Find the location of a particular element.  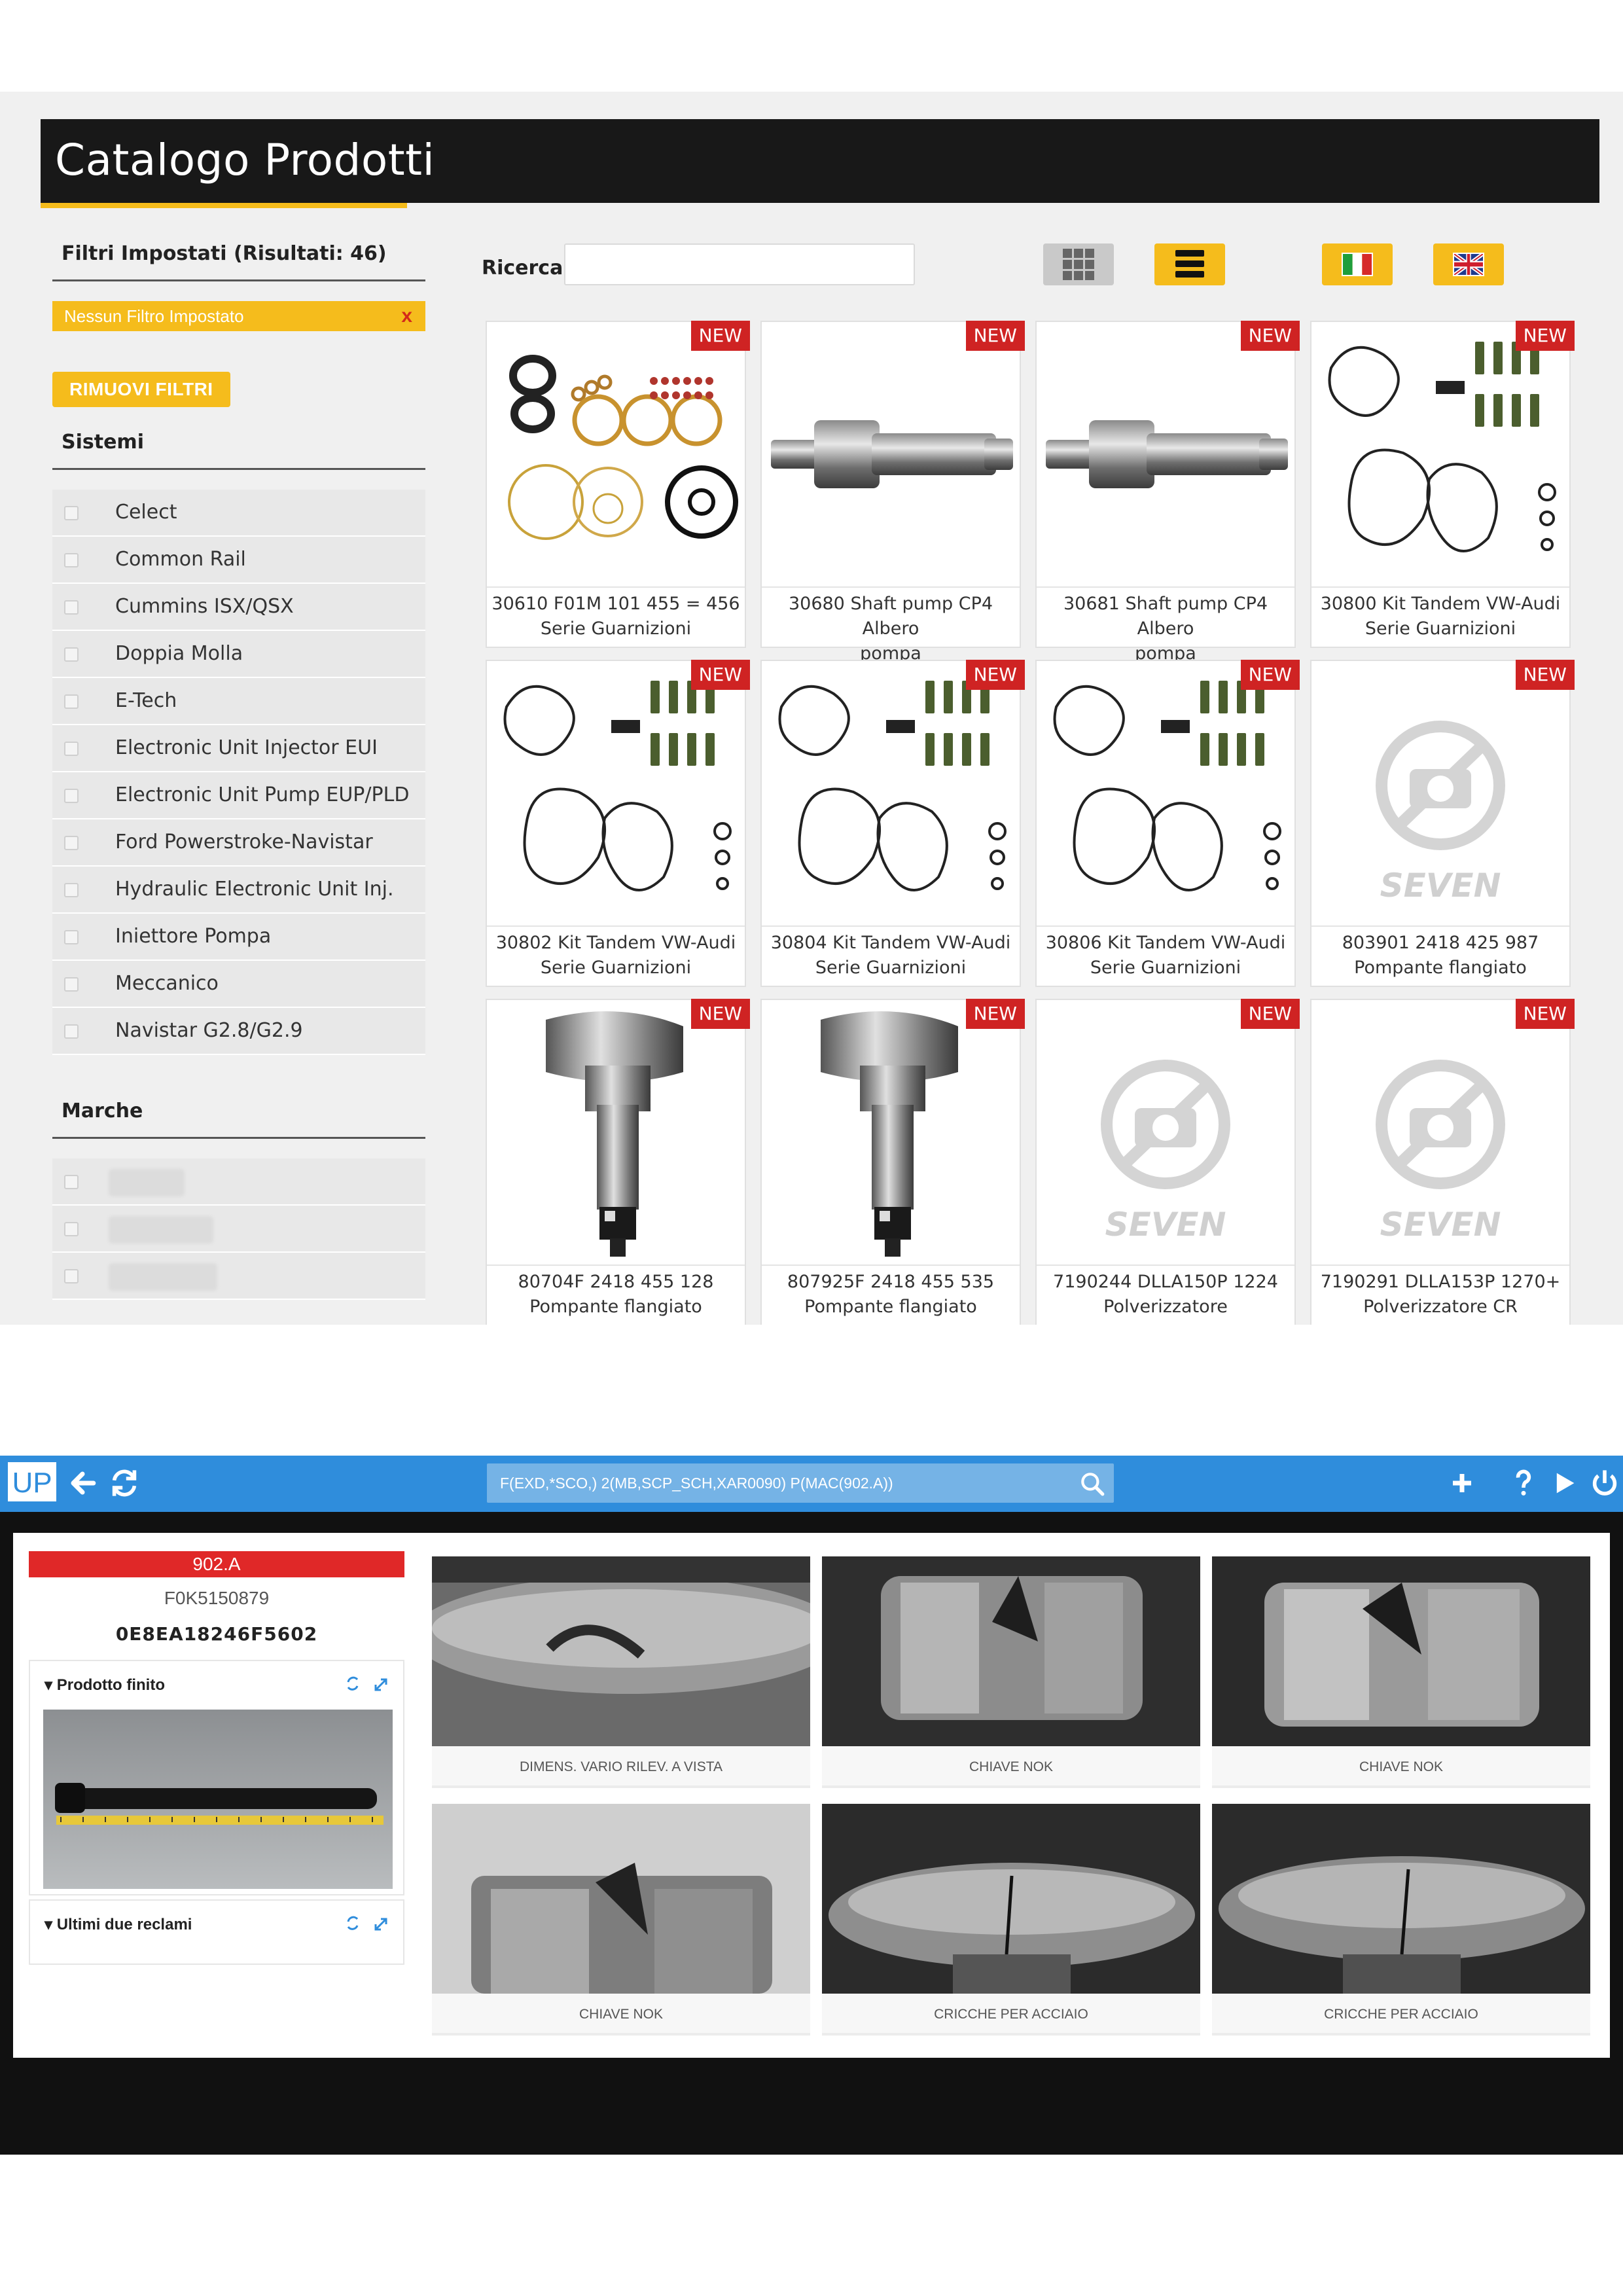

search-input is located at coordinates (740, 264).